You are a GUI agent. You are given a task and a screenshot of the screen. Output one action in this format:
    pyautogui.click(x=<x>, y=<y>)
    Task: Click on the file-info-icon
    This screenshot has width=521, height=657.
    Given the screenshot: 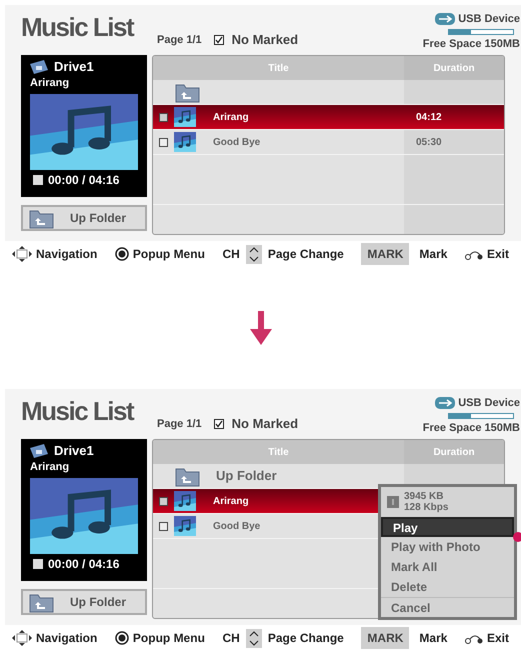 What is the action you would take?
    pyautogui.click(x=393, y=502)
    